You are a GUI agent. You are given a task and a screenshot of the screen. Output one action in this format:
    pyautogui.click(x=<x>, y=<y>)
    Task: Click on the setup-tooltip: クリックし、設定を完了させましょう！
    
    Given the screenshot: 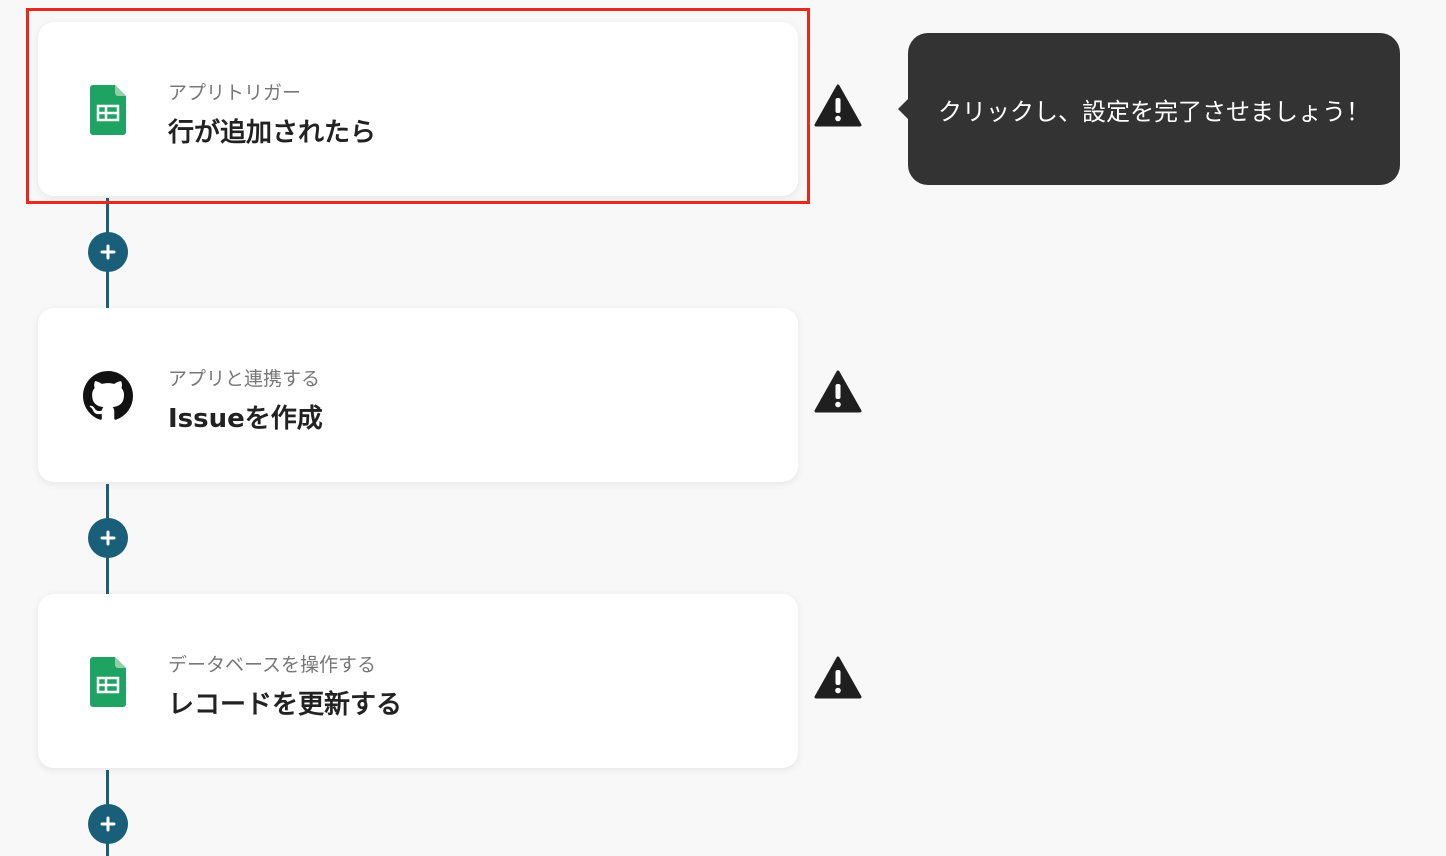 What is the action you would take?
    pyautogui.click(x=1149, y=109)
    